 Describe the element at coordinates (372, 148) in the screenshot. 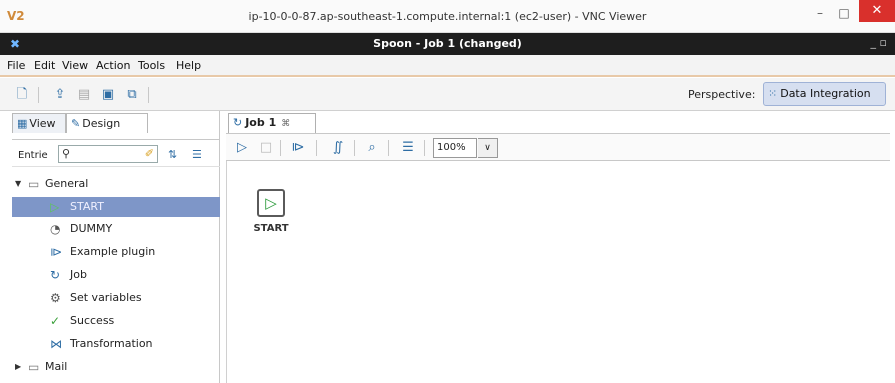

I see `explore-db-icon: ⌕` at that location.